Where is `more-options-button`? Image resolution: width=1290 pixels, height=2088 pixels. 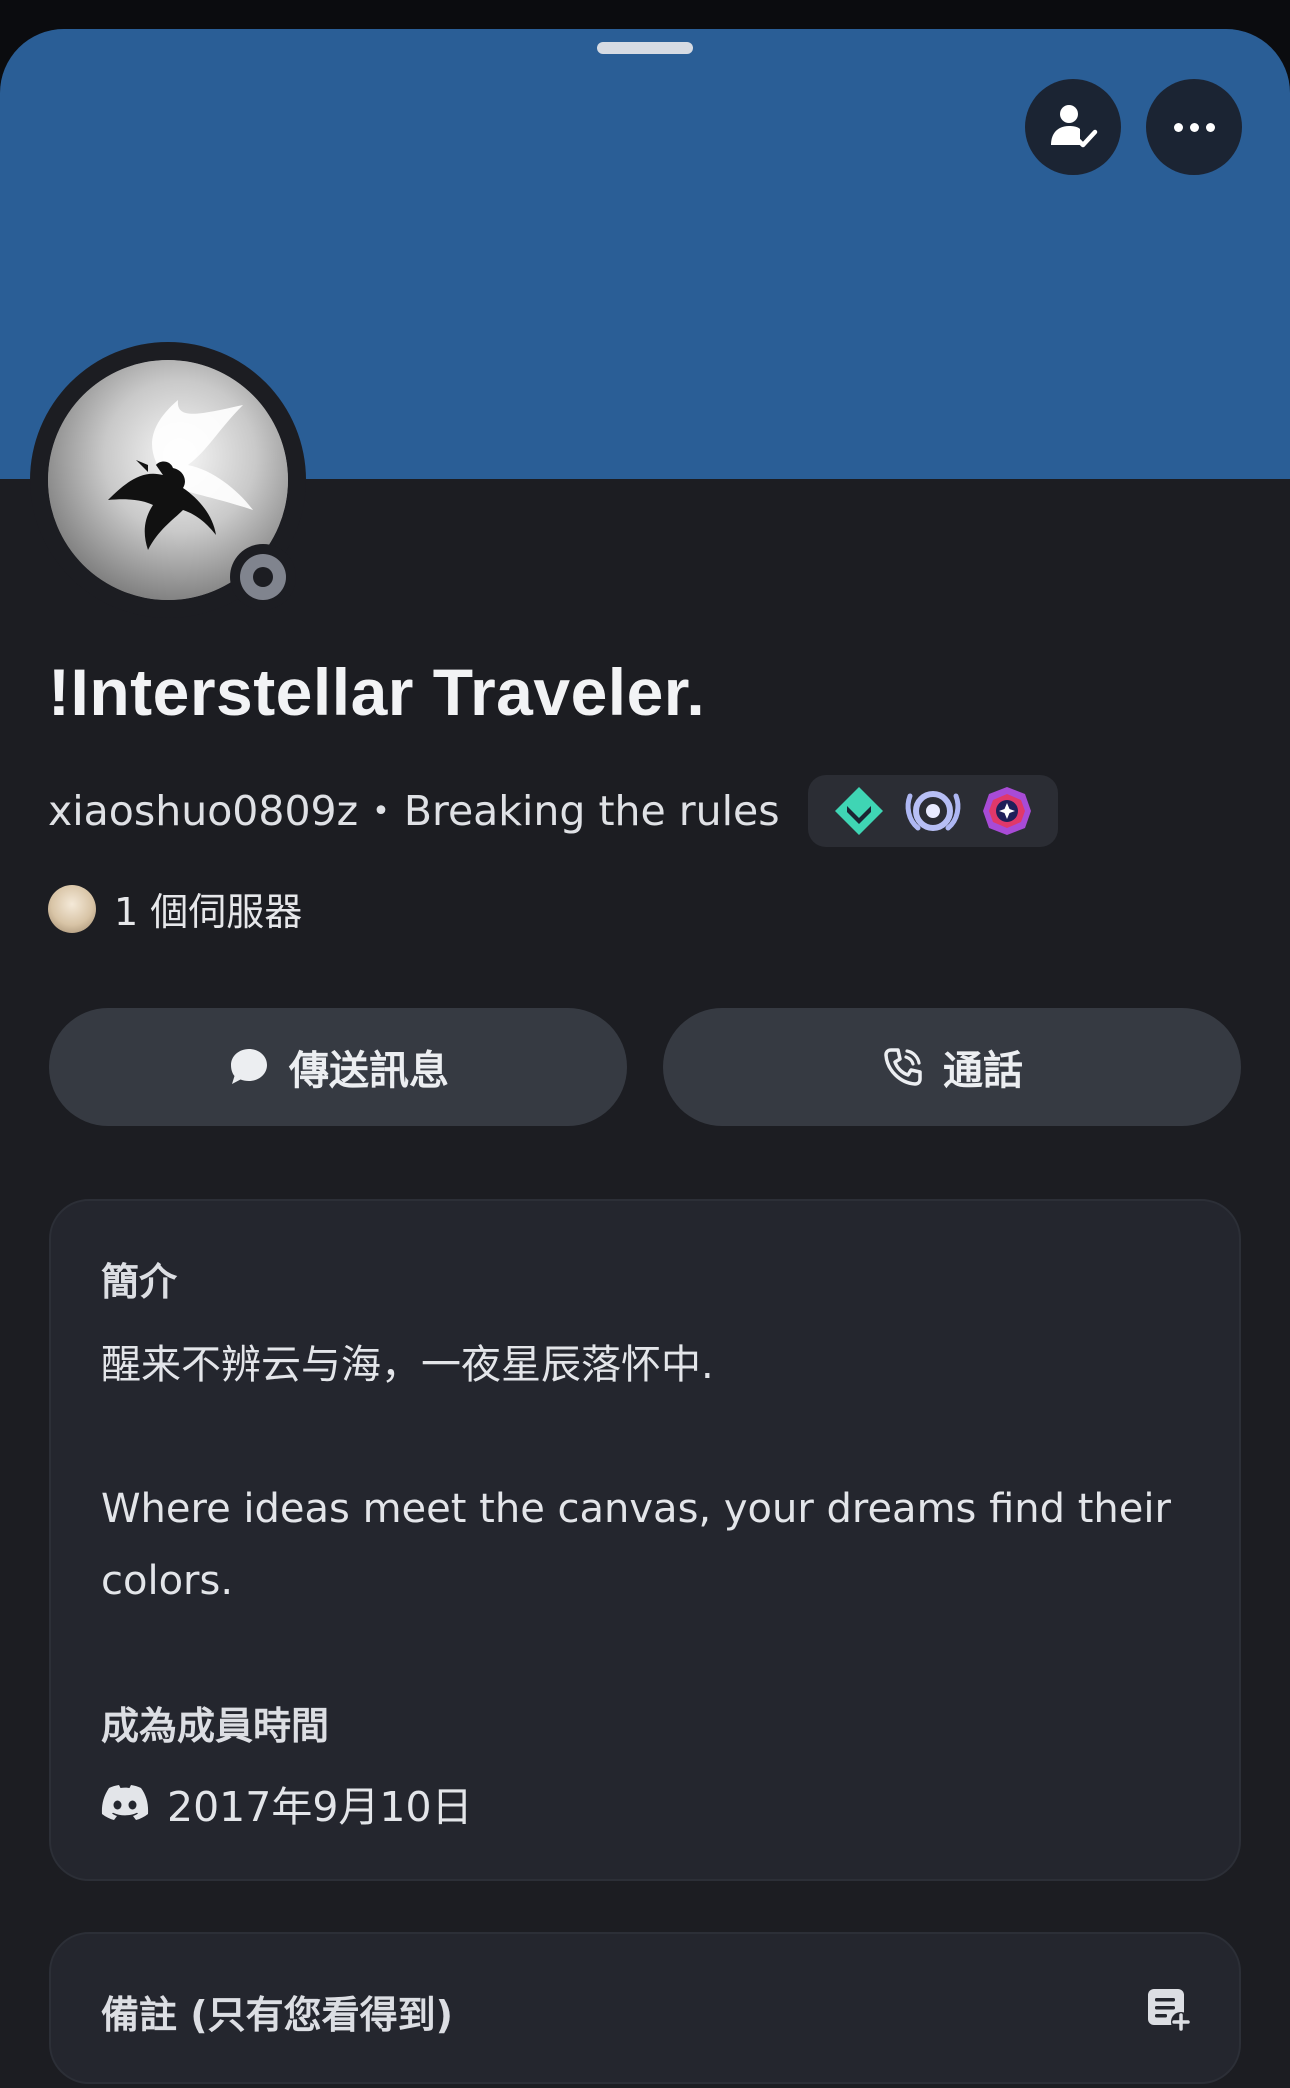
more-options-button is located at coordinates (1194, 127).